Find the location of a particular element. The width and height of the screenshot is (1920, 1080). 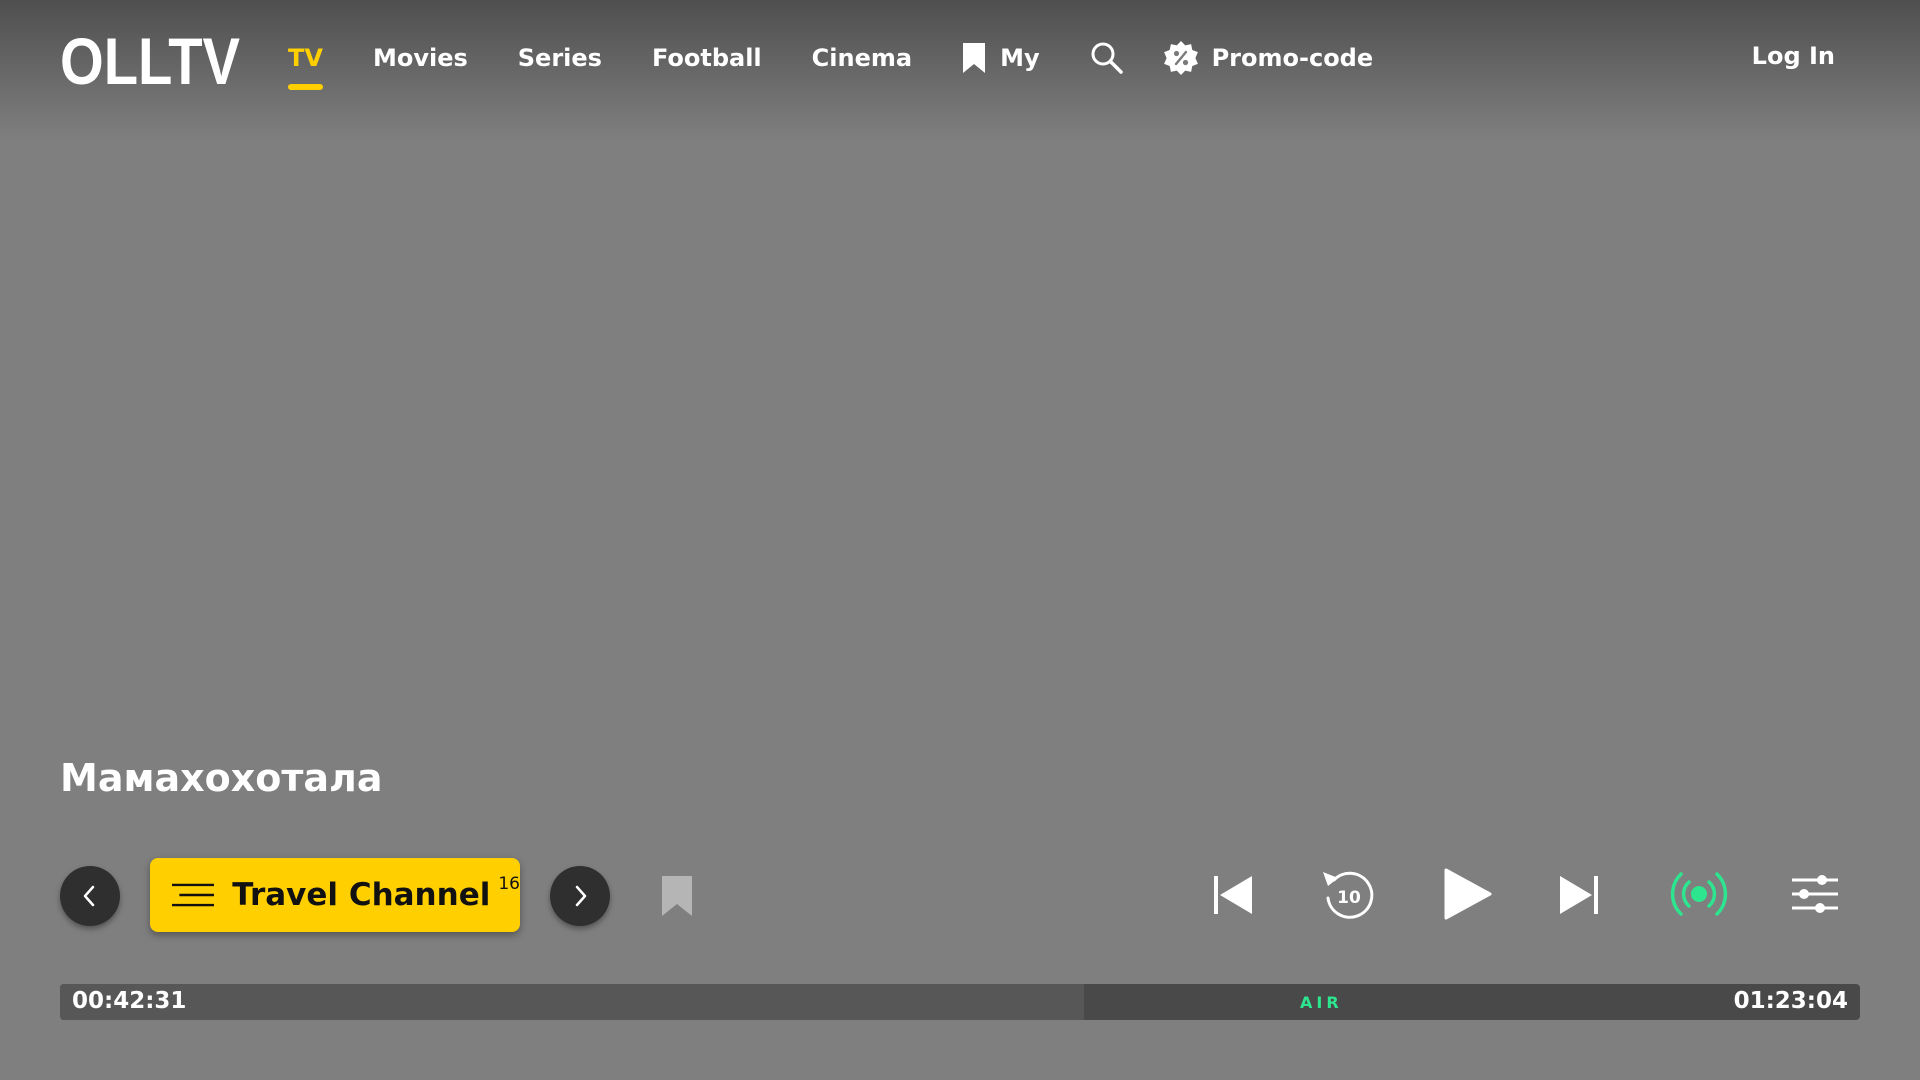

previous-channel-button is located at coordinates (90, 896).